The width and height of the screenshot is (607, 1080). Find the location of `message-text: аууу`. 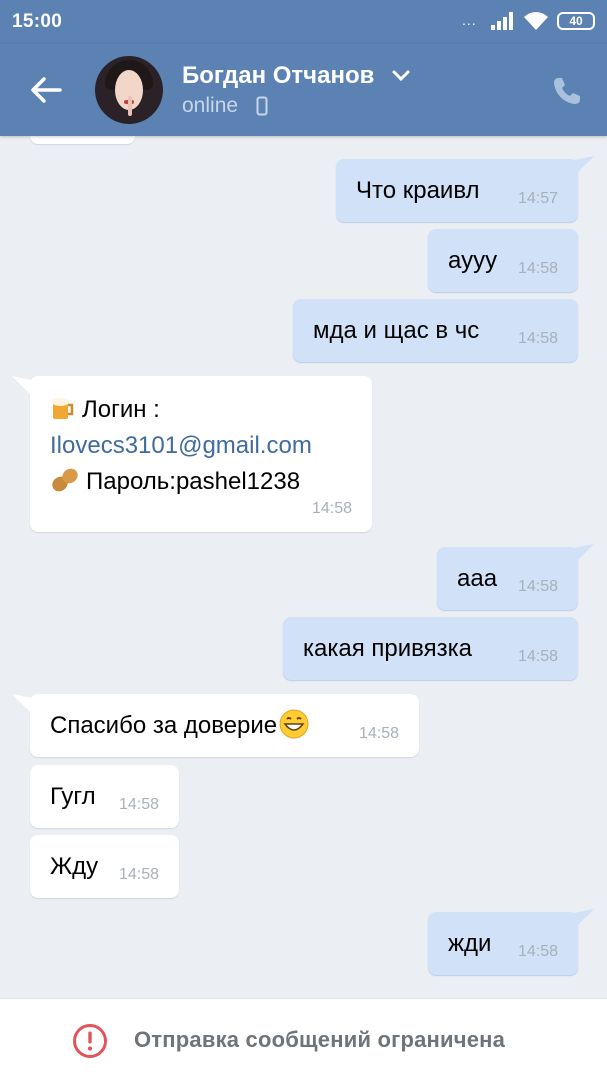

message-text: аууу is located at coordinates (473, 260).